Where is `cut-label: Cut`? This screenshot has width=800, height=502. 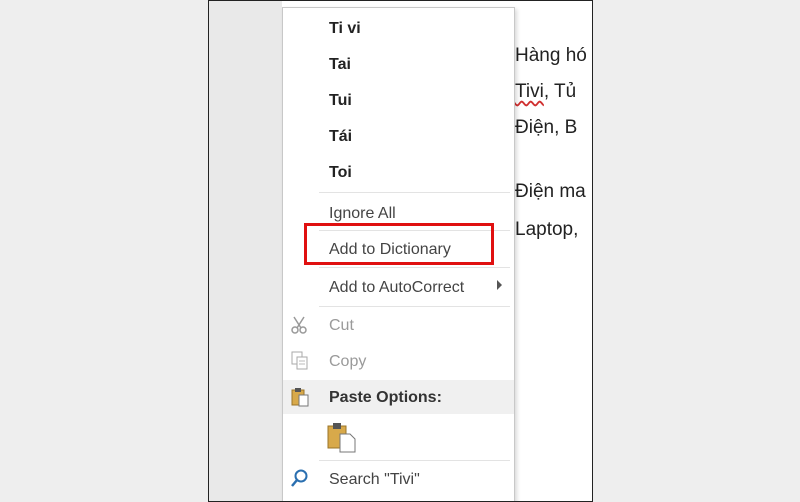 cut-label: Cut is located at coordinates (341, 325).